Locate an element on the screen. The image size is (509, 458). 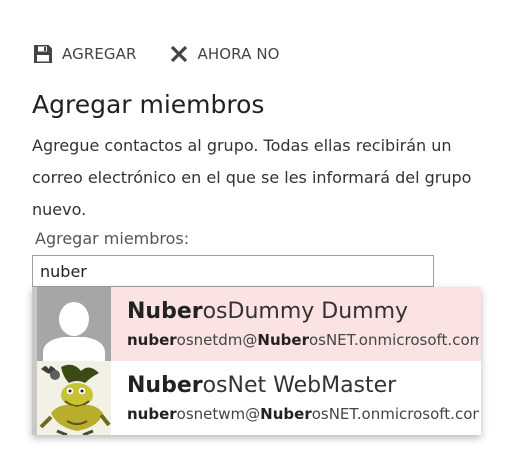
not-now-button: AHORA NO is located at coordinates (224, 54).